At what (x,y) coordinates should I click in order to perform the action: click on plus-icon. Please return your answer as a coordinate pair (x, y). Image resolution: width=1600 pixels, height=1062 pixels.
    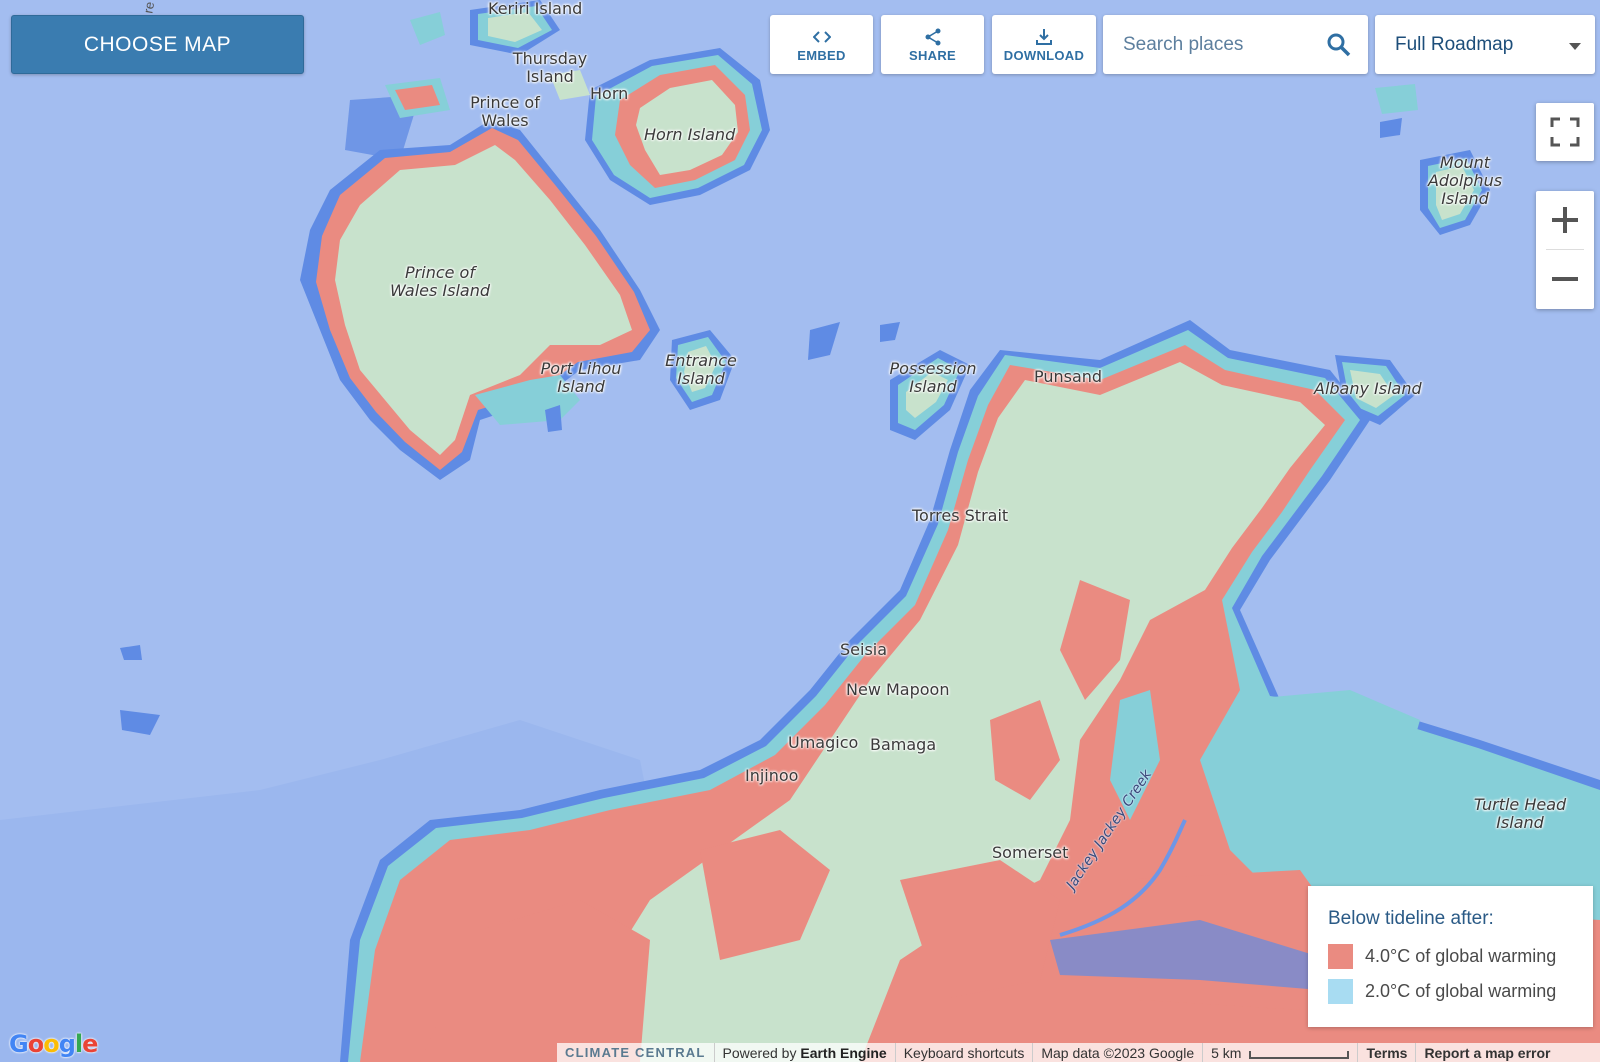
    Looking at the image, I should click on (1565, 220).